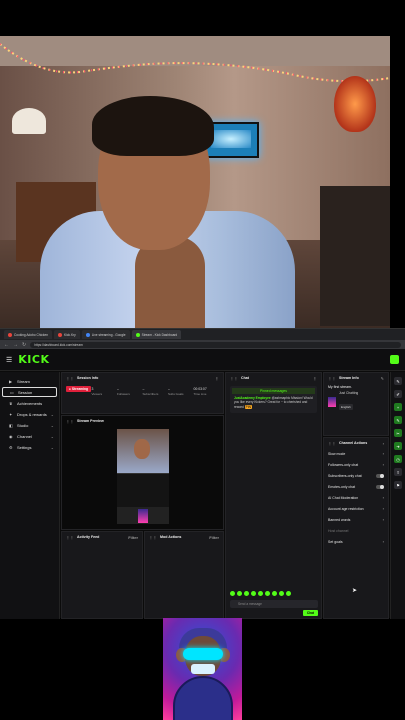 This screenshot has width=405, height=720. Describe the element at coordinates (398, 433) in the screenshot. I see `clip-icon: ✂` at that location.